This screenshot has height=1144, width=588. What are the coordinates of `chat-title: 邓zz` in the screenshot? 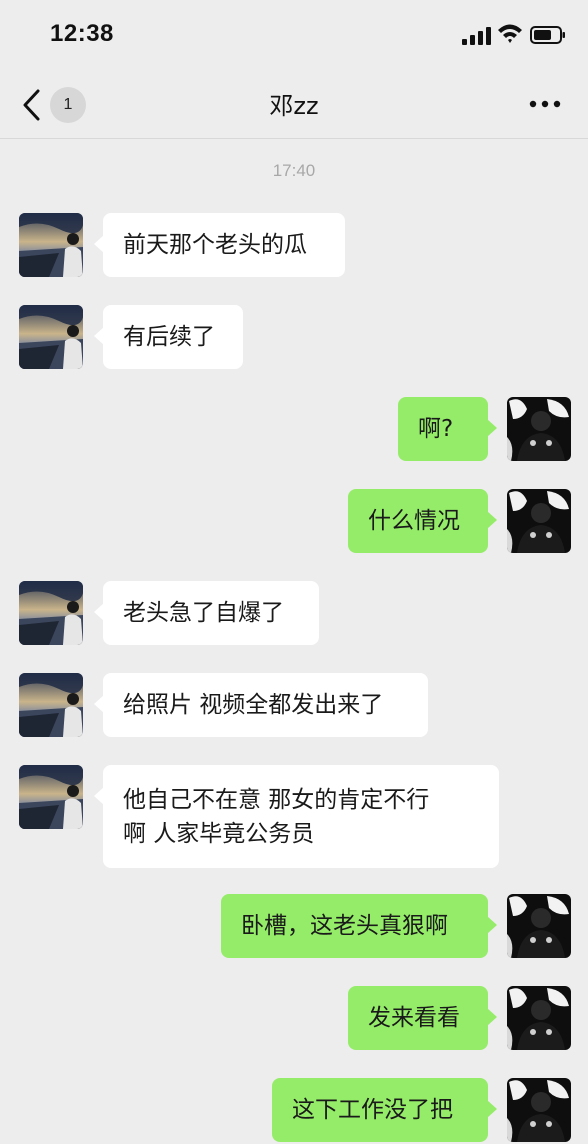 It's located at (294, 106).